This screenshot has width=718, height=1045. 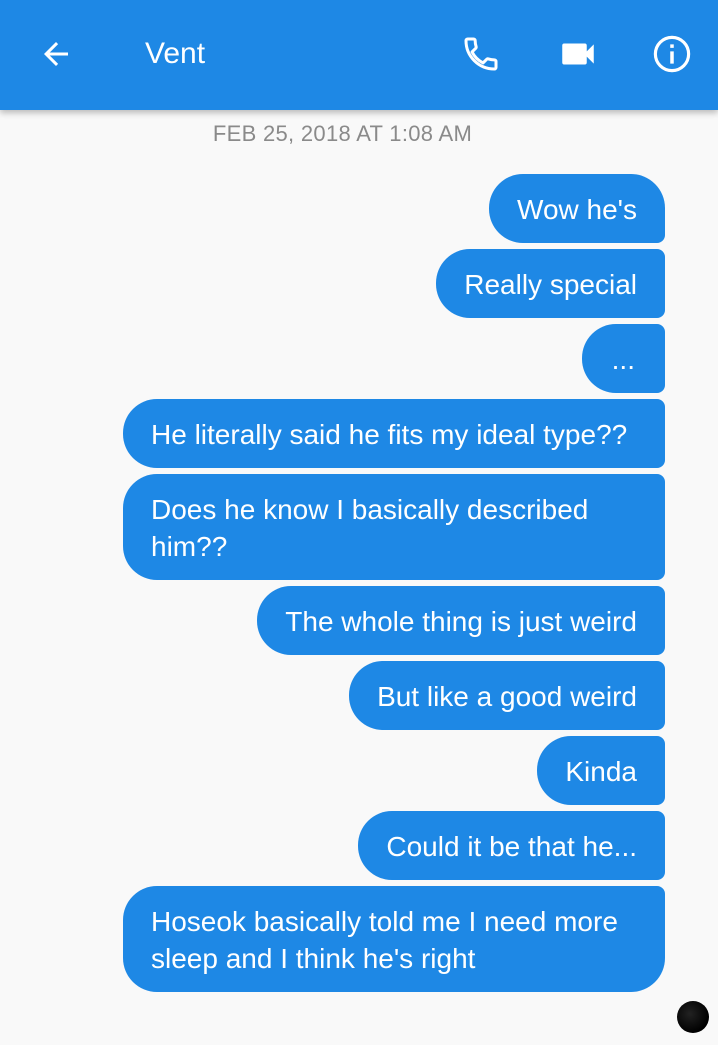 I want to click on seen-avatar, so click(x=693, y=1017).